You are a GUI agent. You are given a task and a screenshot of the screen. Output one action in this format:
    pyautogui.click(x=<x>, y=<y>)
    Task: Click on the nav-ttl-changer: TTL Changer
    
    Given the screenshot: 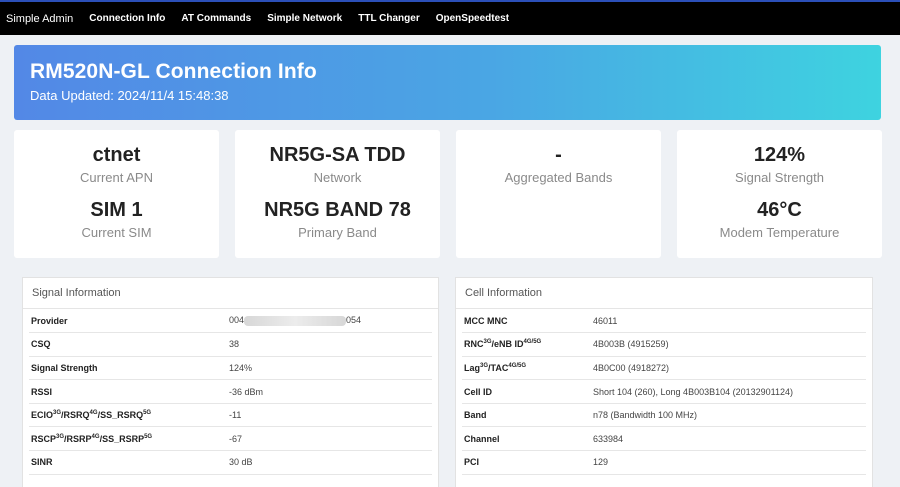 What is the action you would take?
    pyautogui.click(x=388, y=18)
    